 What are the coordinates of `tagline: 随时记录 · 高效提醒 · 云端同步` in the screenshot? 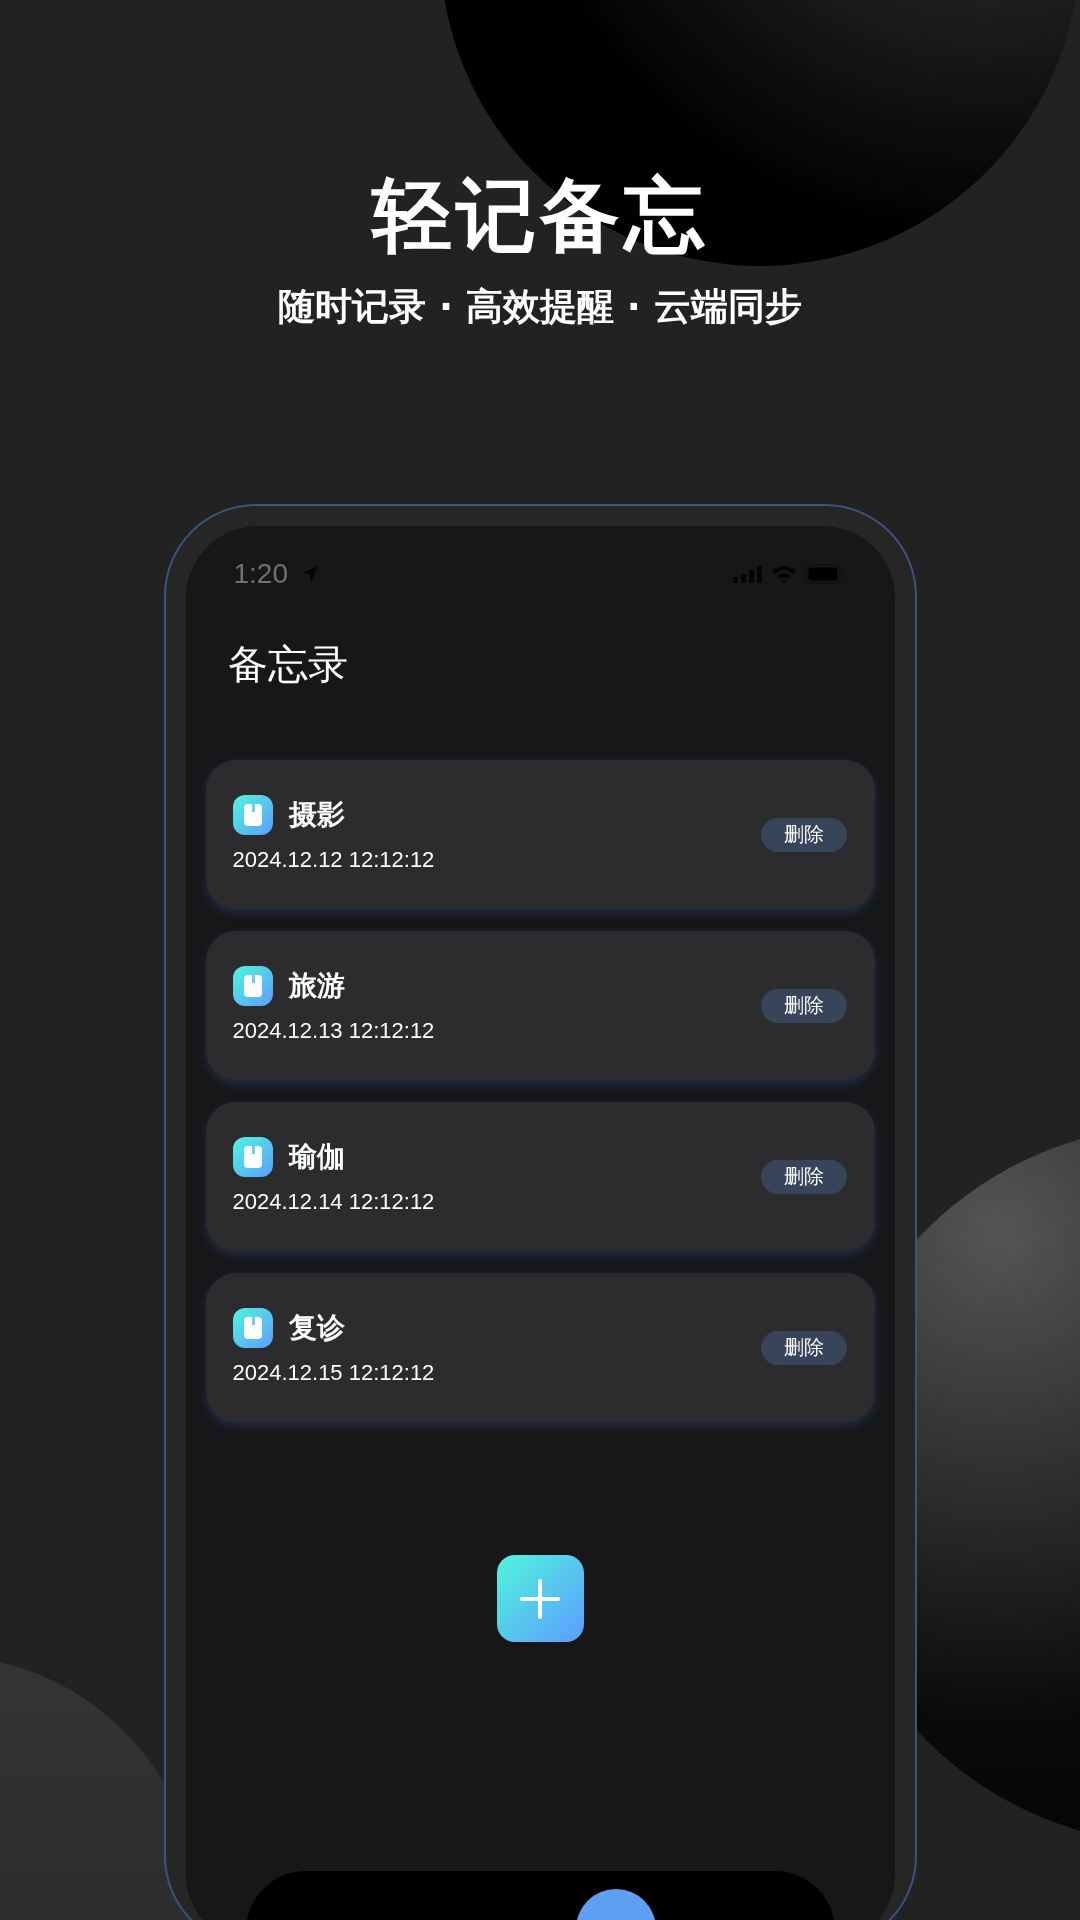 It's located at (540, 307).